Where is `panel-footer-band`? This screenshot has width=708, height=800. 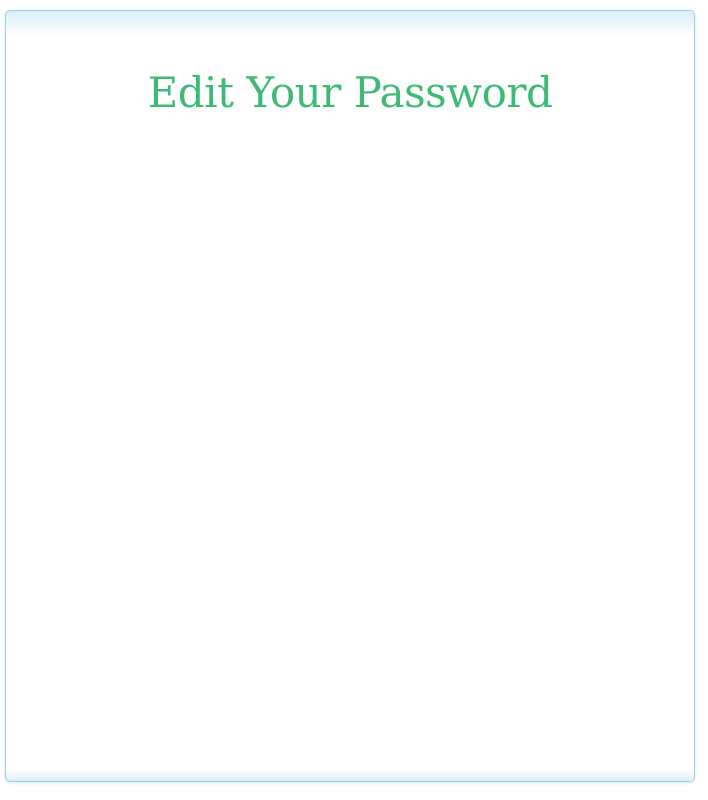 panel-footer-band is located at coordinates (350, 775).